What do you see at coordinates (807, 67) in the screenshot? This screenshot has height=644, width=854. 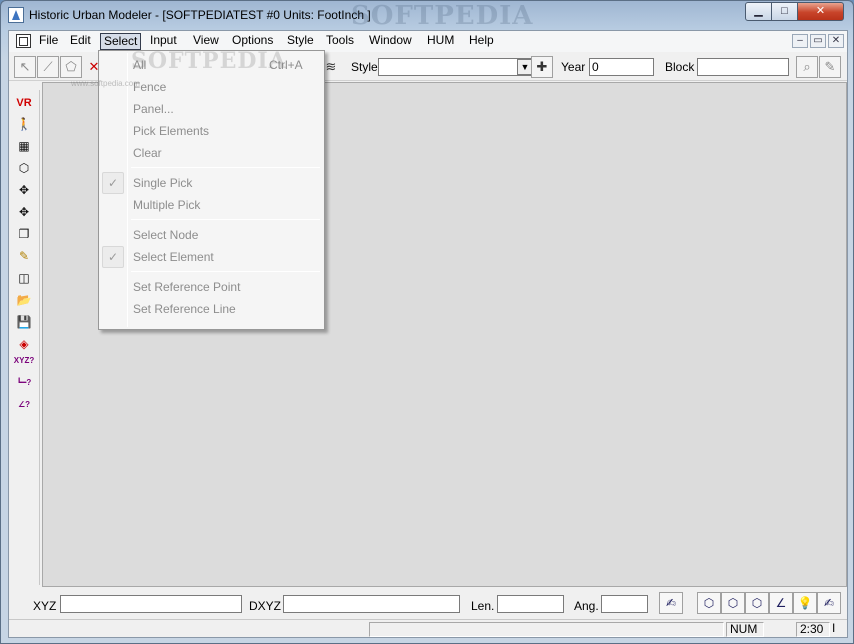 I see `zoom-window-icon: ⌕` at bounding box center [807, 67].